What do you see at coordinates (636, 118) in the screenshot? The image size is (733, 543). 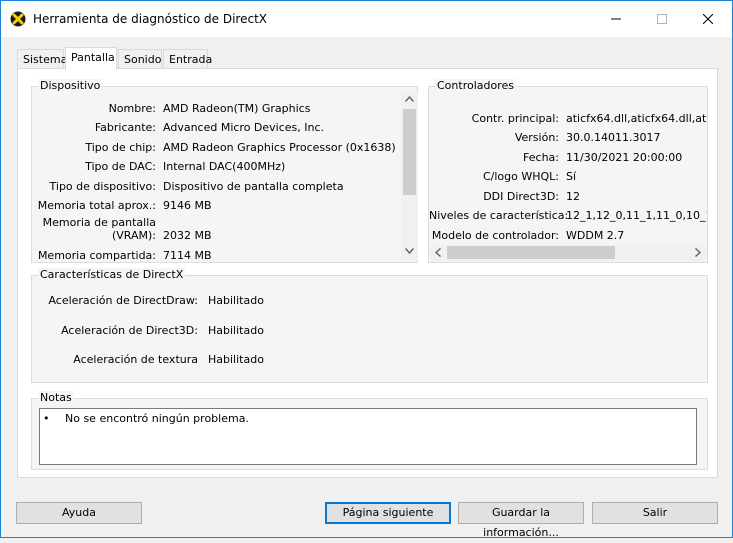 I see `drivers-value-main: aticfx64.dll,aticfx64.dll,aticfx` at bounding box center [636, 118].